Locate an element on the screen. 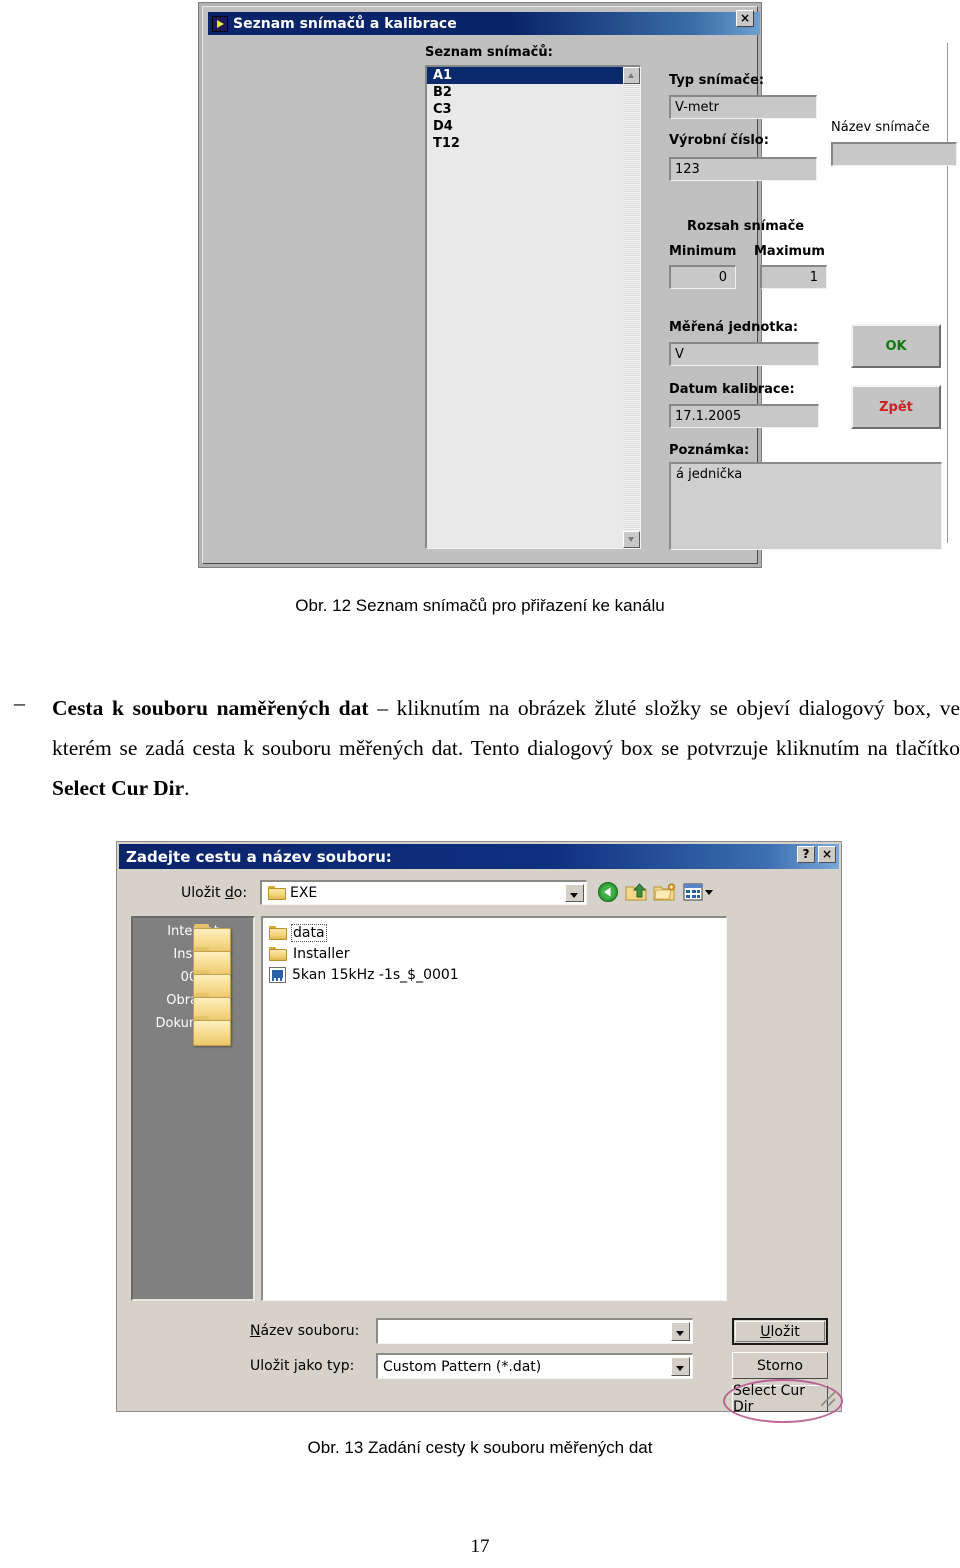 This screenshot has height=1568, width=960. places-bar: Internet Install 000 Obrázky Dokumenty is located at coordinates (193, 1108).